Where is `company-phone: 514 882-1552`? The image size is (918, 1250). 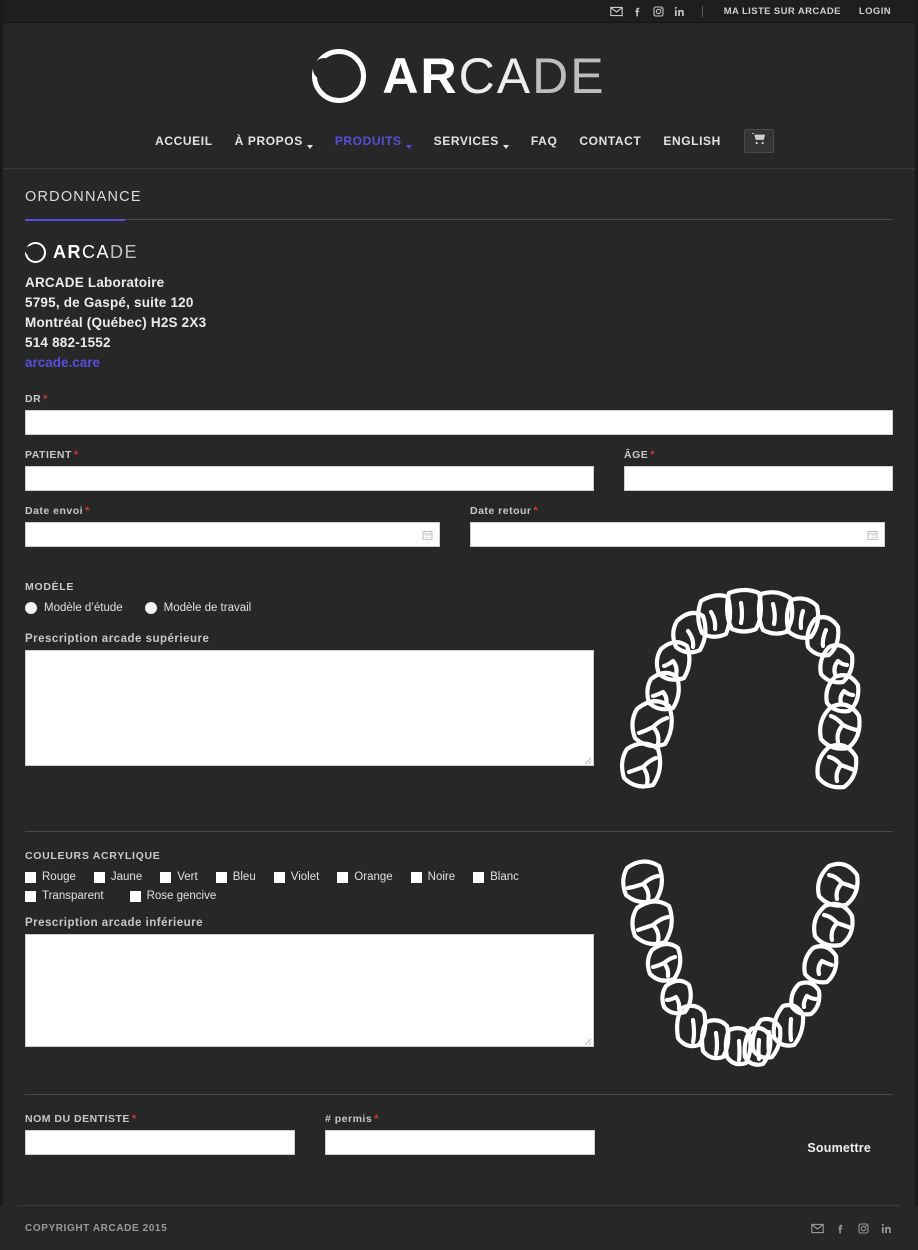
company-phone: 514 882-1552 is located at coordinates (68, 342).